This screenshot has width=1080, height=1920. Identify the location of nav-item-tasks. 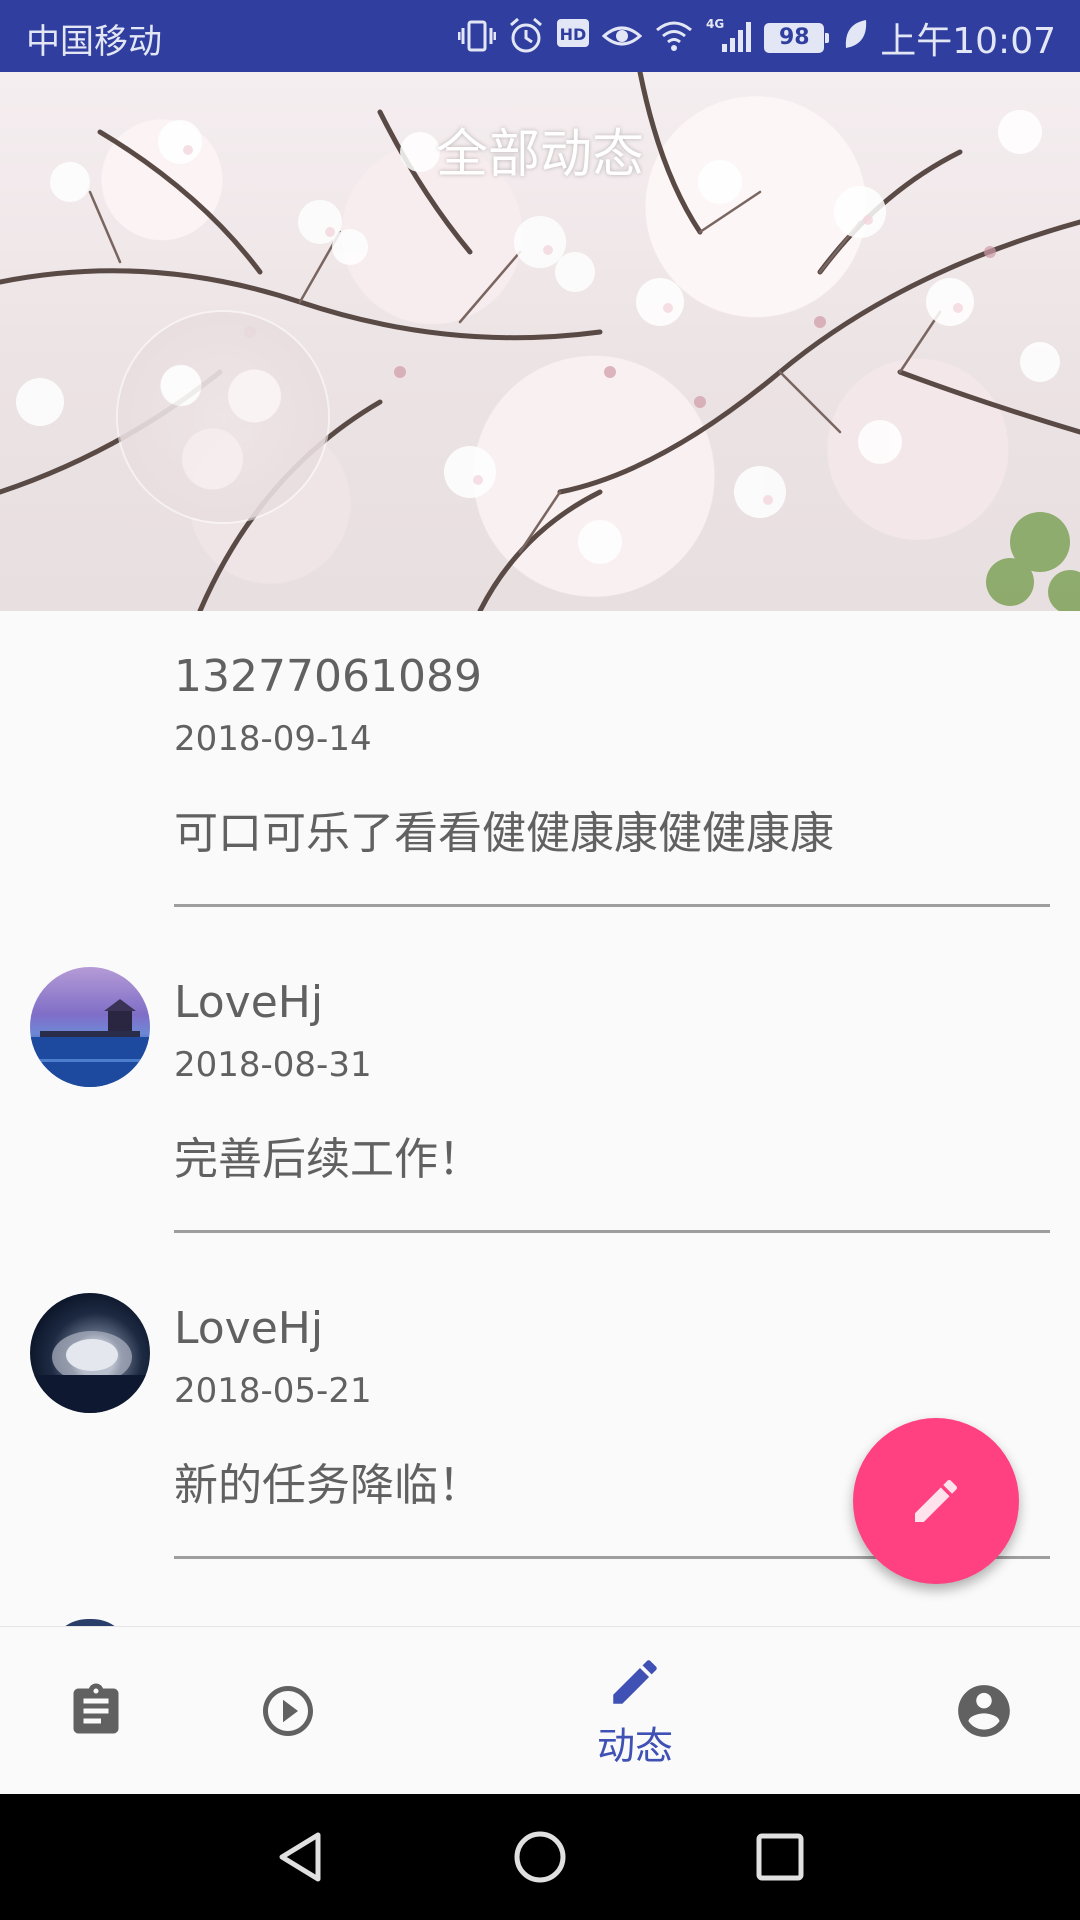
(96, 1711).